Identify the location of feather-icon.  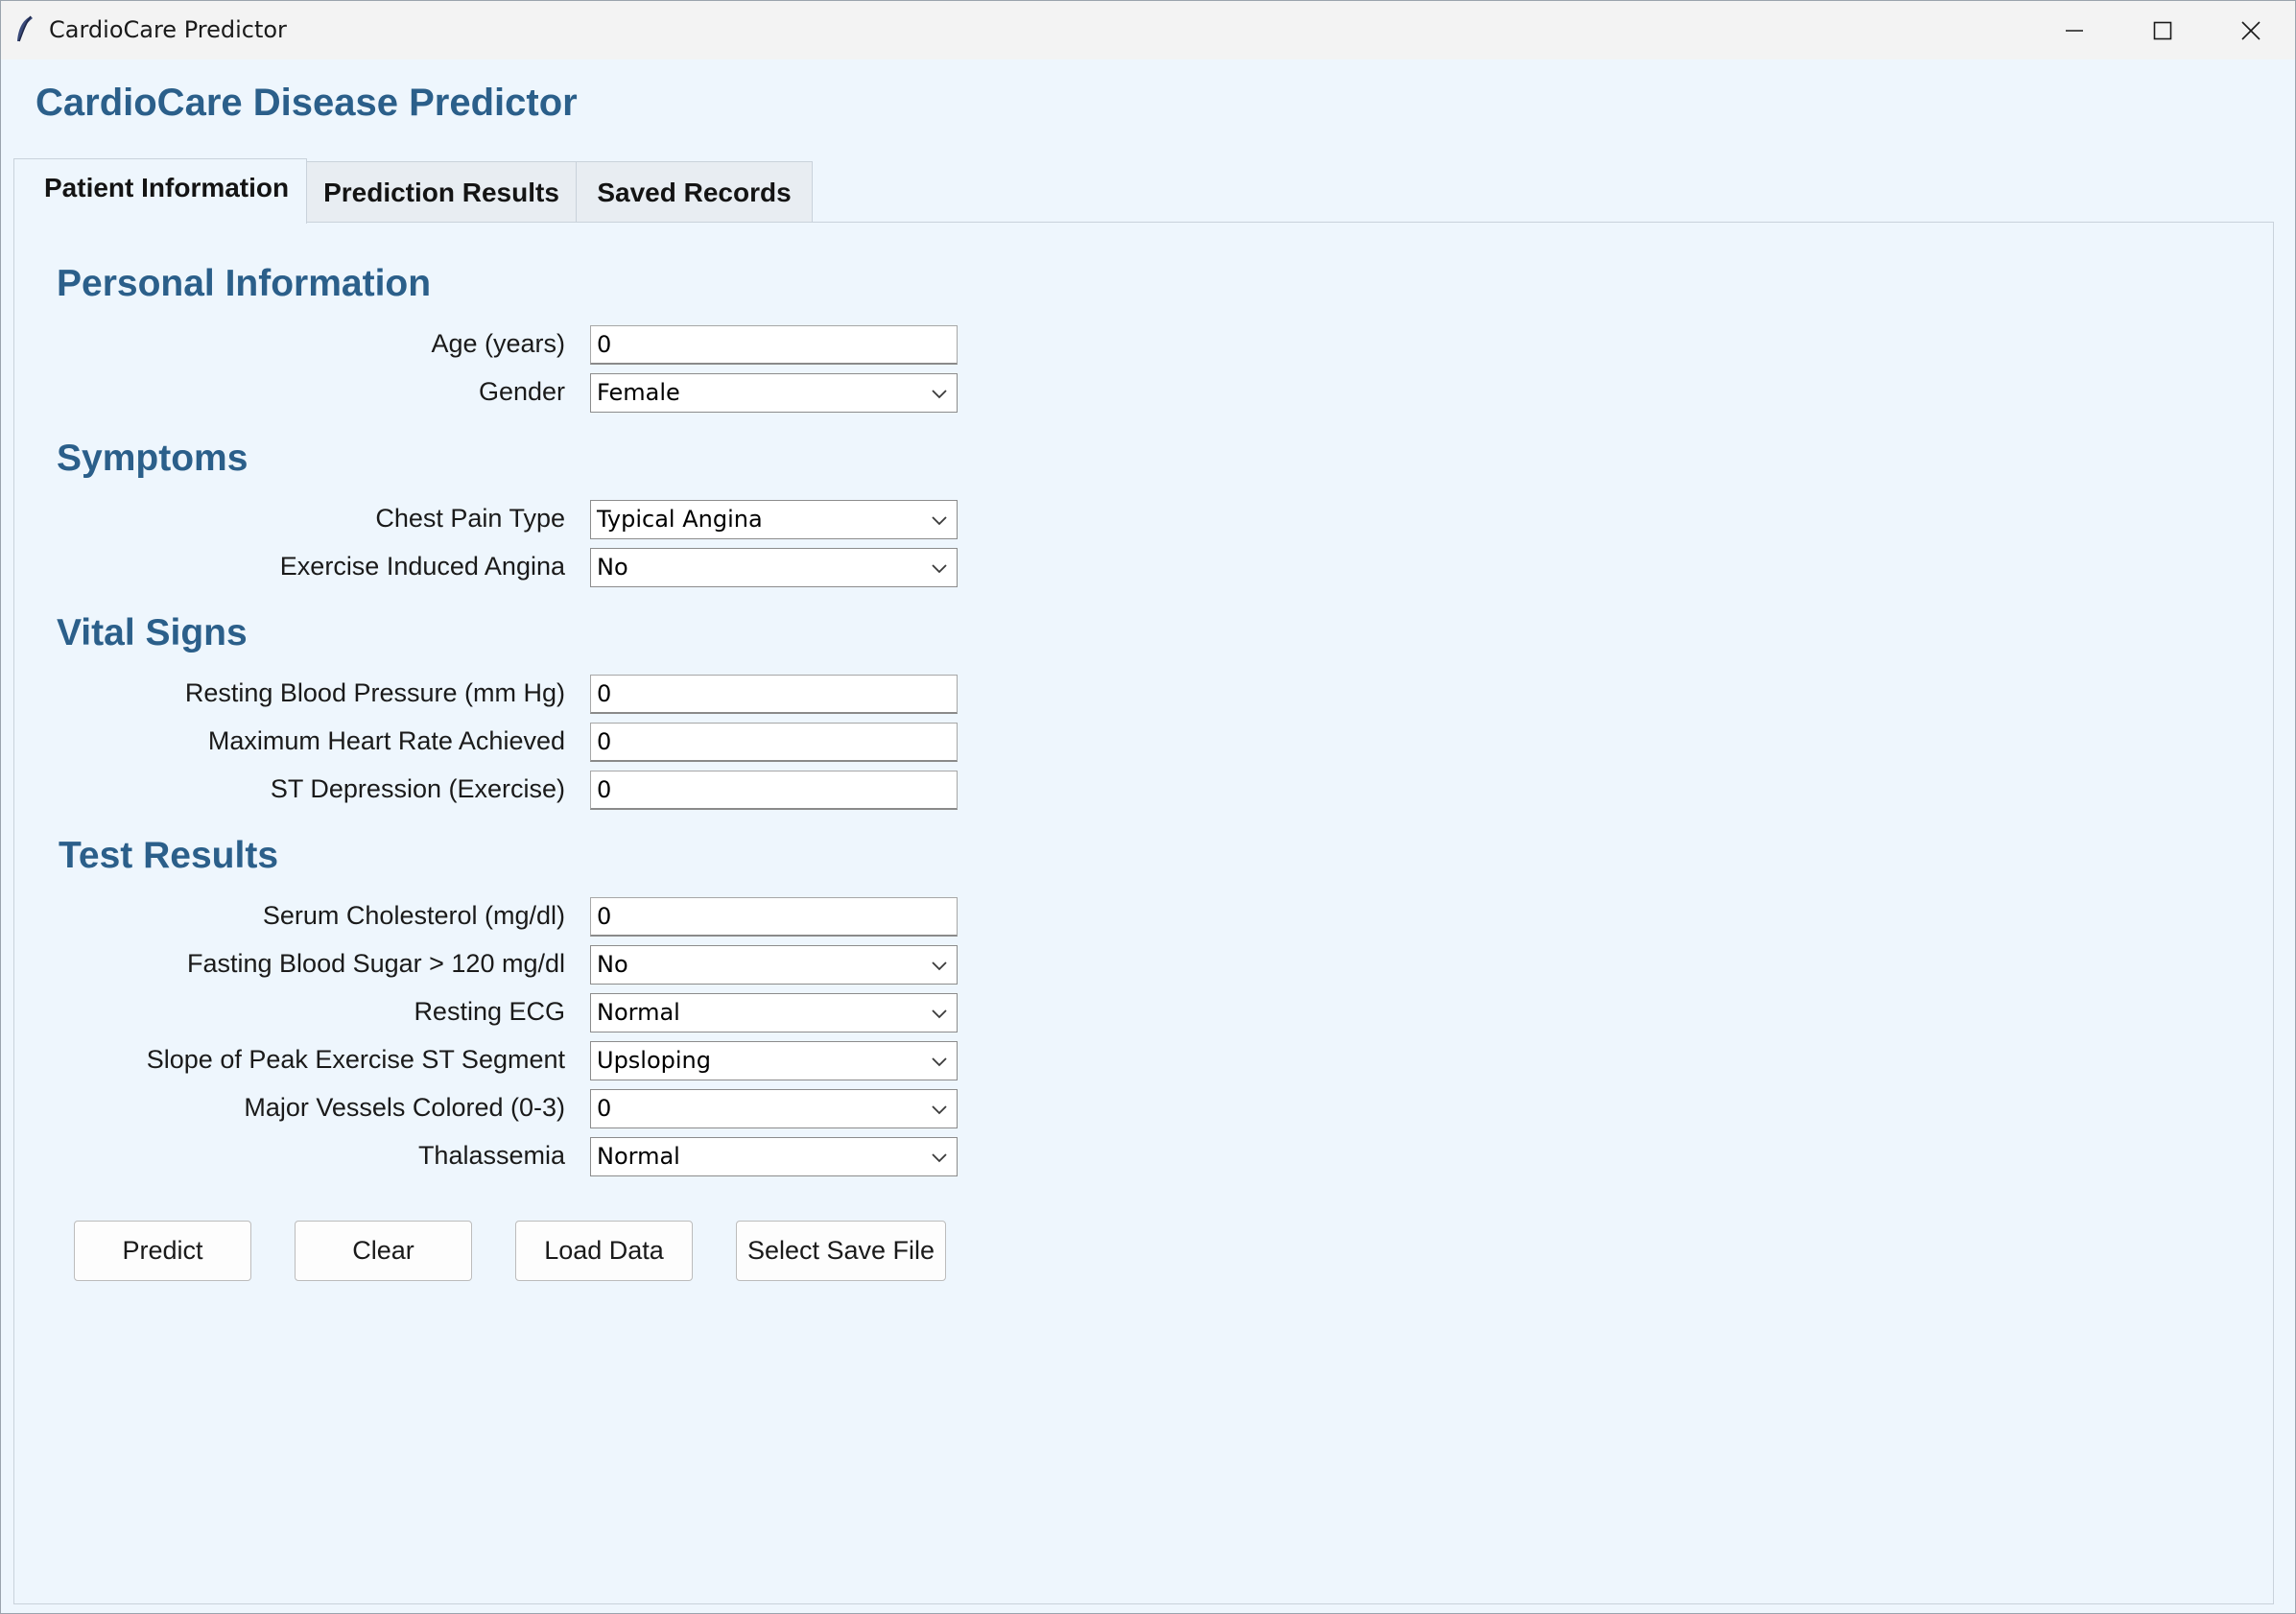
(25, 28).